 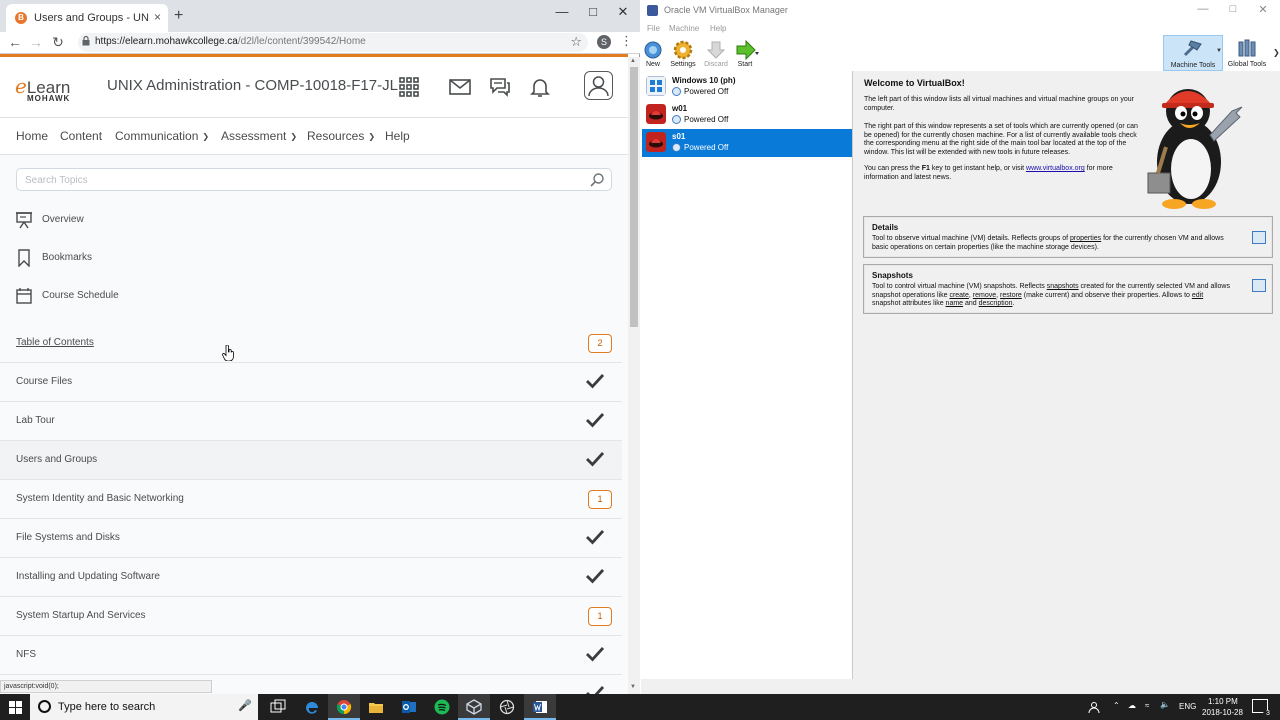 I want to click on taskbar-search-box: Type here to search 🎤, so click(x=144, y=707).